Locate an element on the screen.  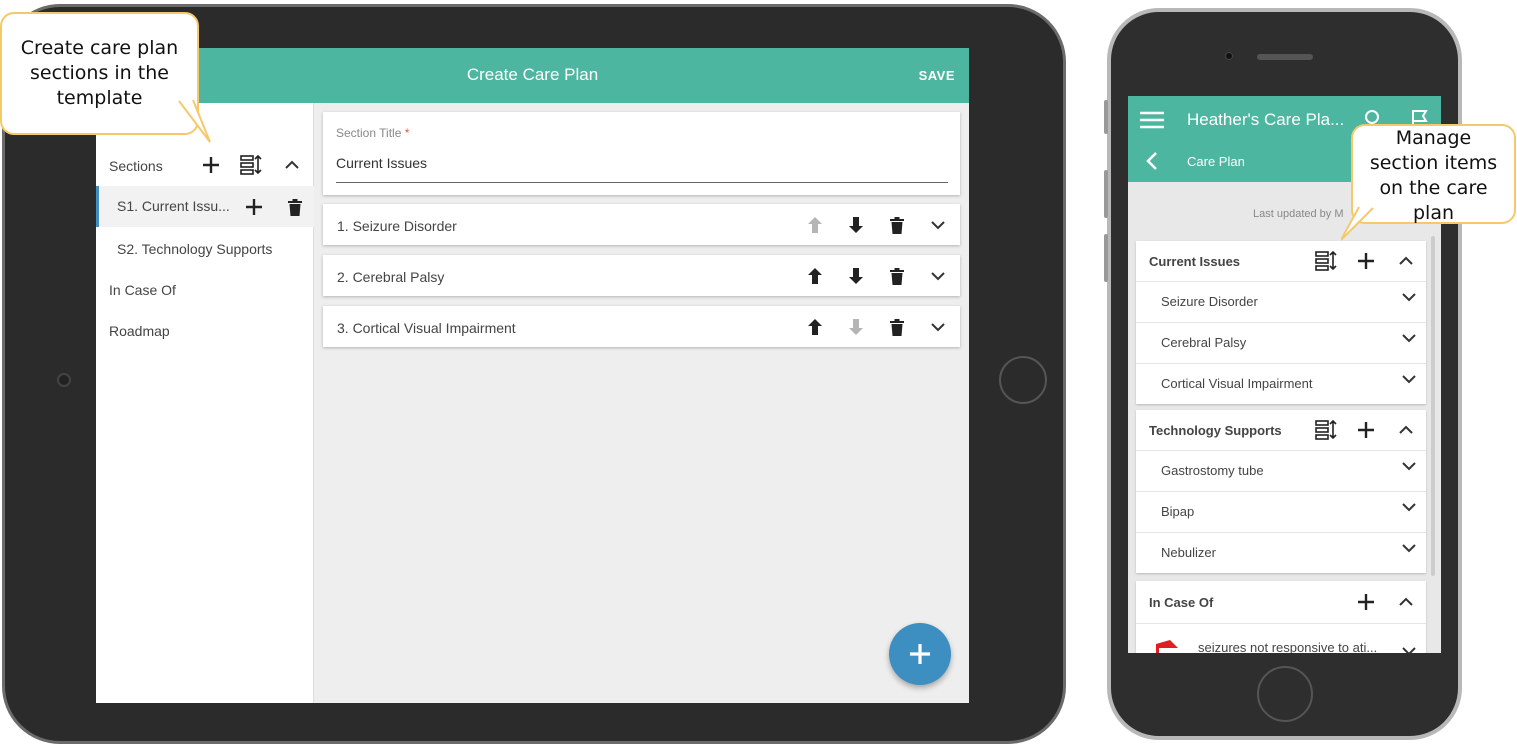
scrollbar is located at coordinates (1433, 406).